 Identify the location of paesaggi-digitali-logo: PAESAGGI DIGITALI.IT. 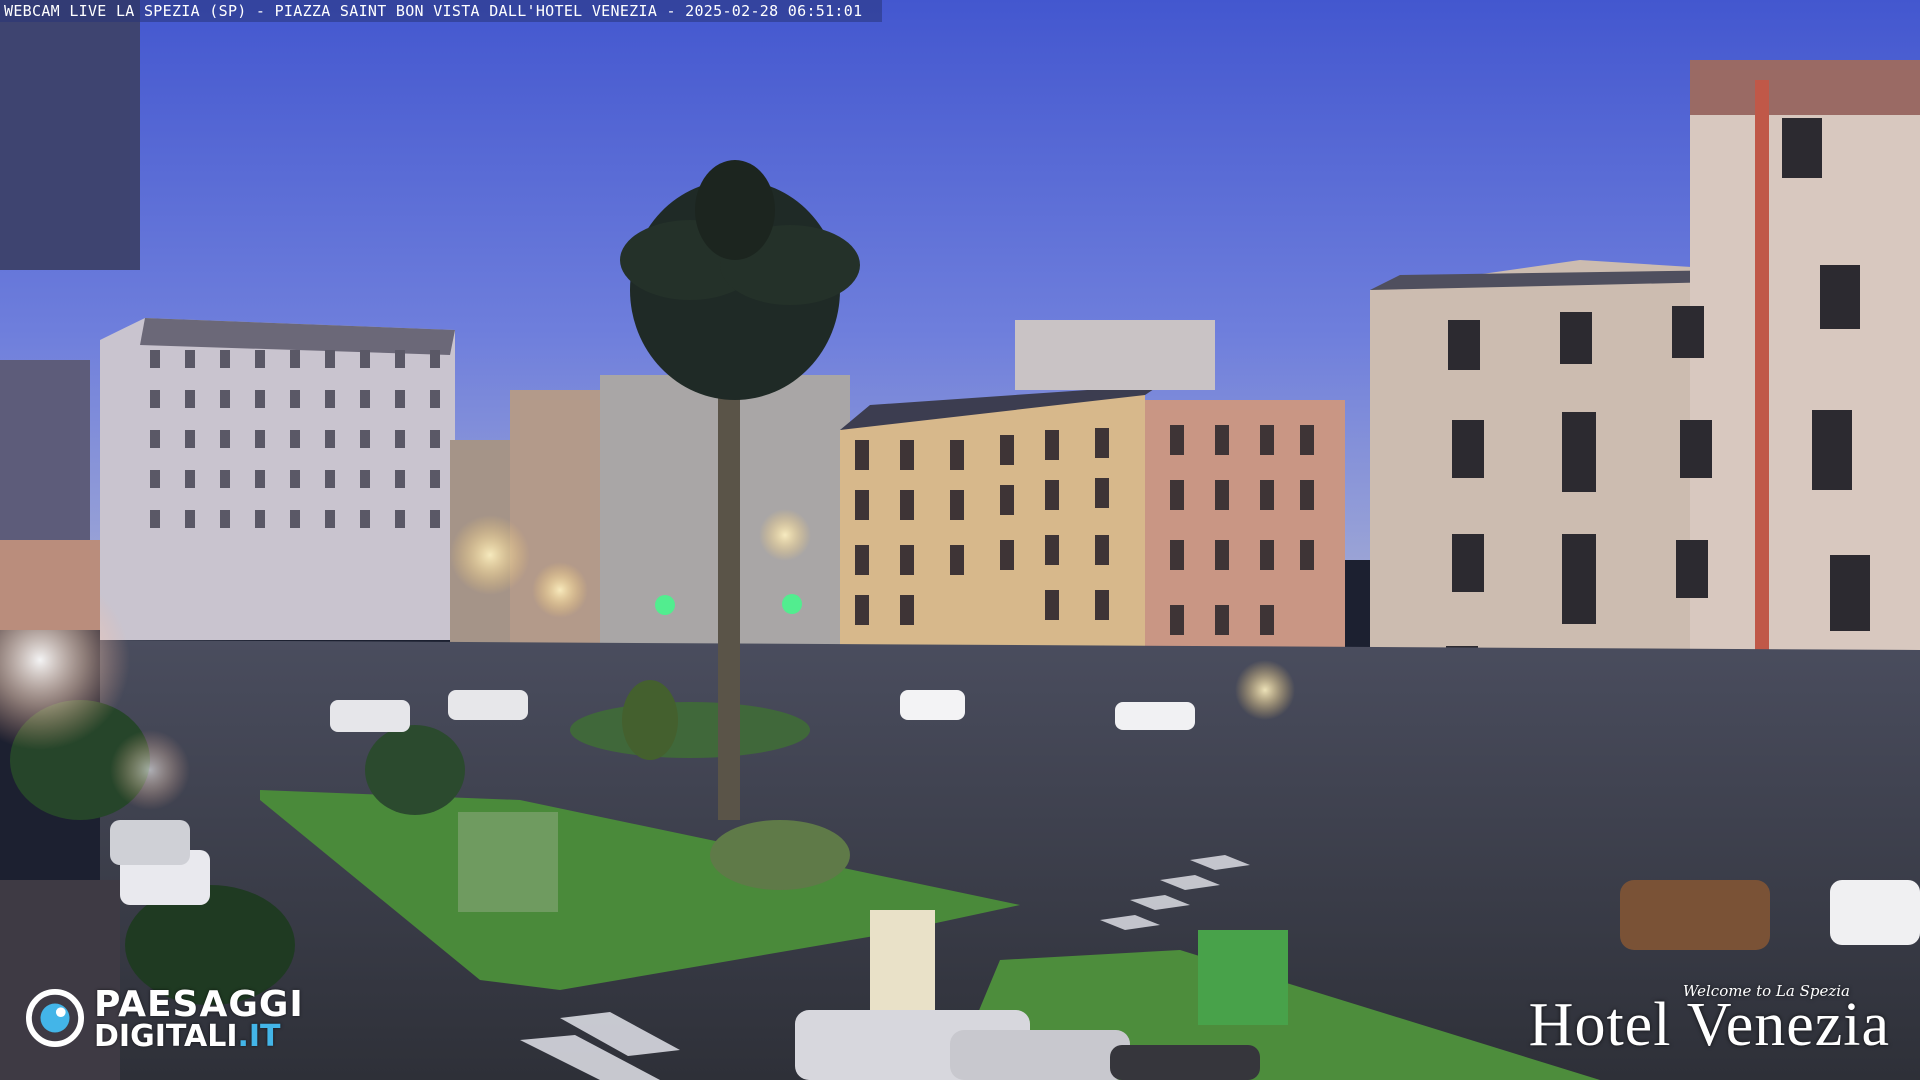
(186, 1020).